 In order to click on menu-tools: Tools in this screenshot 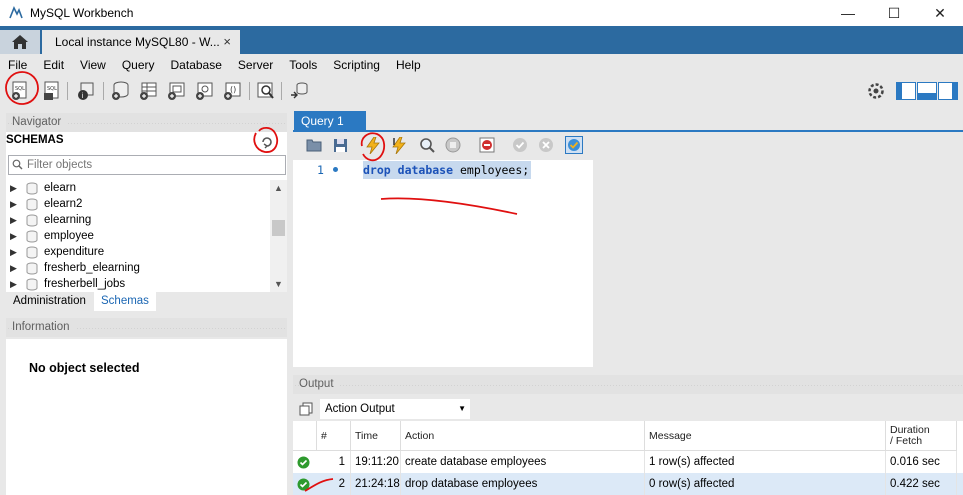, I will do `click(303, 65)`.